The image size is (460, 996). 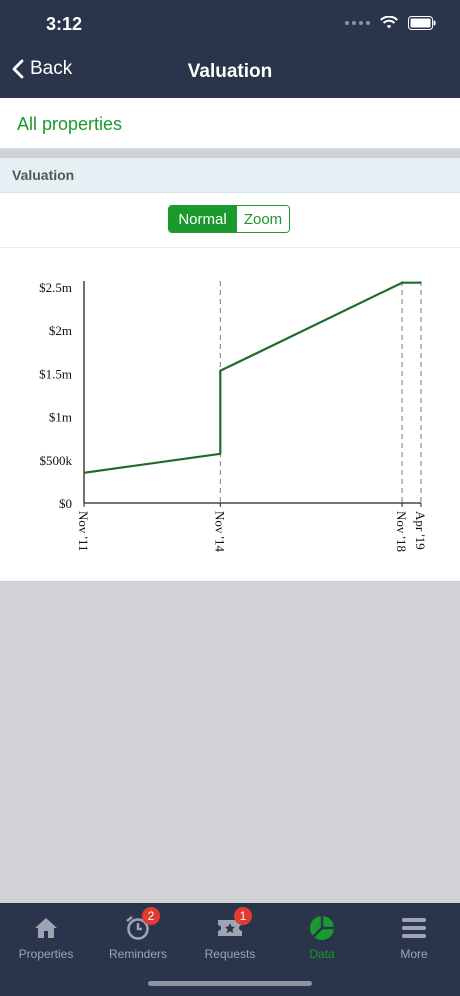 I want to click on x-tick-label: Nov '18, so click(x=401, y=531).